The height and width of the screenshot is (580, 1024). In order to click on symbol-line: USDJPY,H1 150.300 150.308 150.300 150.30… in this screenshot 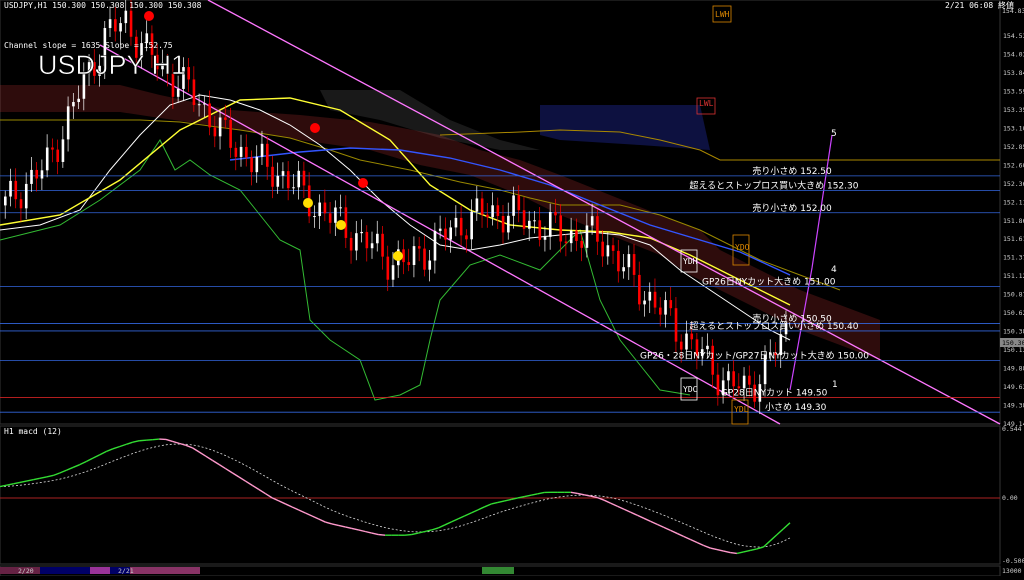, I will do `click(103, 5)`.